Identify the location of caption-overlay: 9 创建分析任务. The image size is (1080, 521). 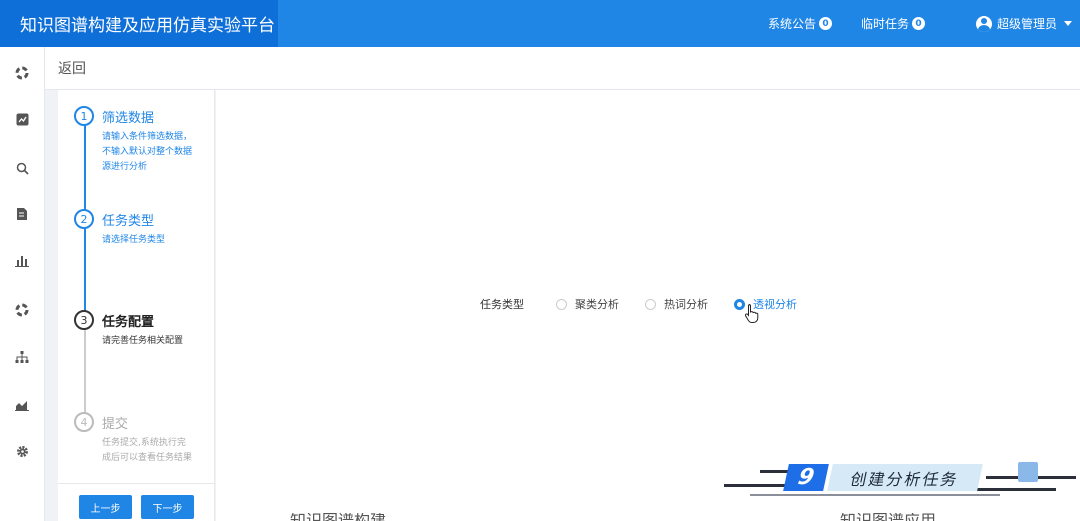
(902, 478).